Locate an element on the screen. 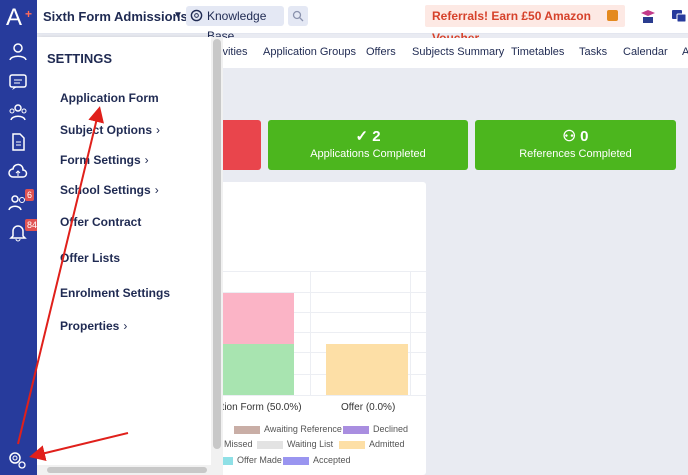 Image resolution: width=688 pixels, height=475 pixels. group-icon: ⚇ is located at coordinates (571, 136).